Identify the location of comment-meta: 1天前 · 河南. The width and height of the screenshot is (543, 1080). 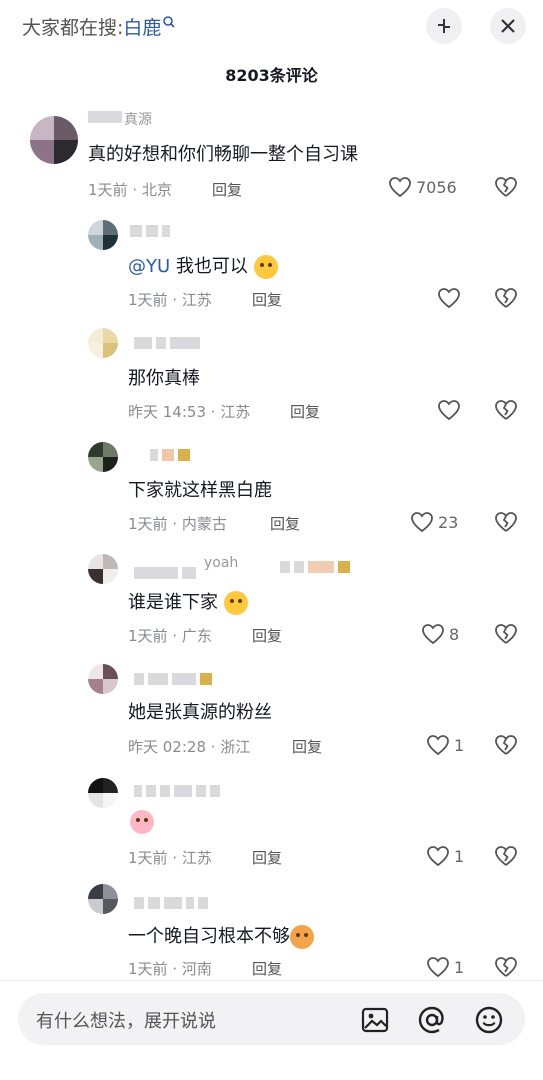
(170, 969).